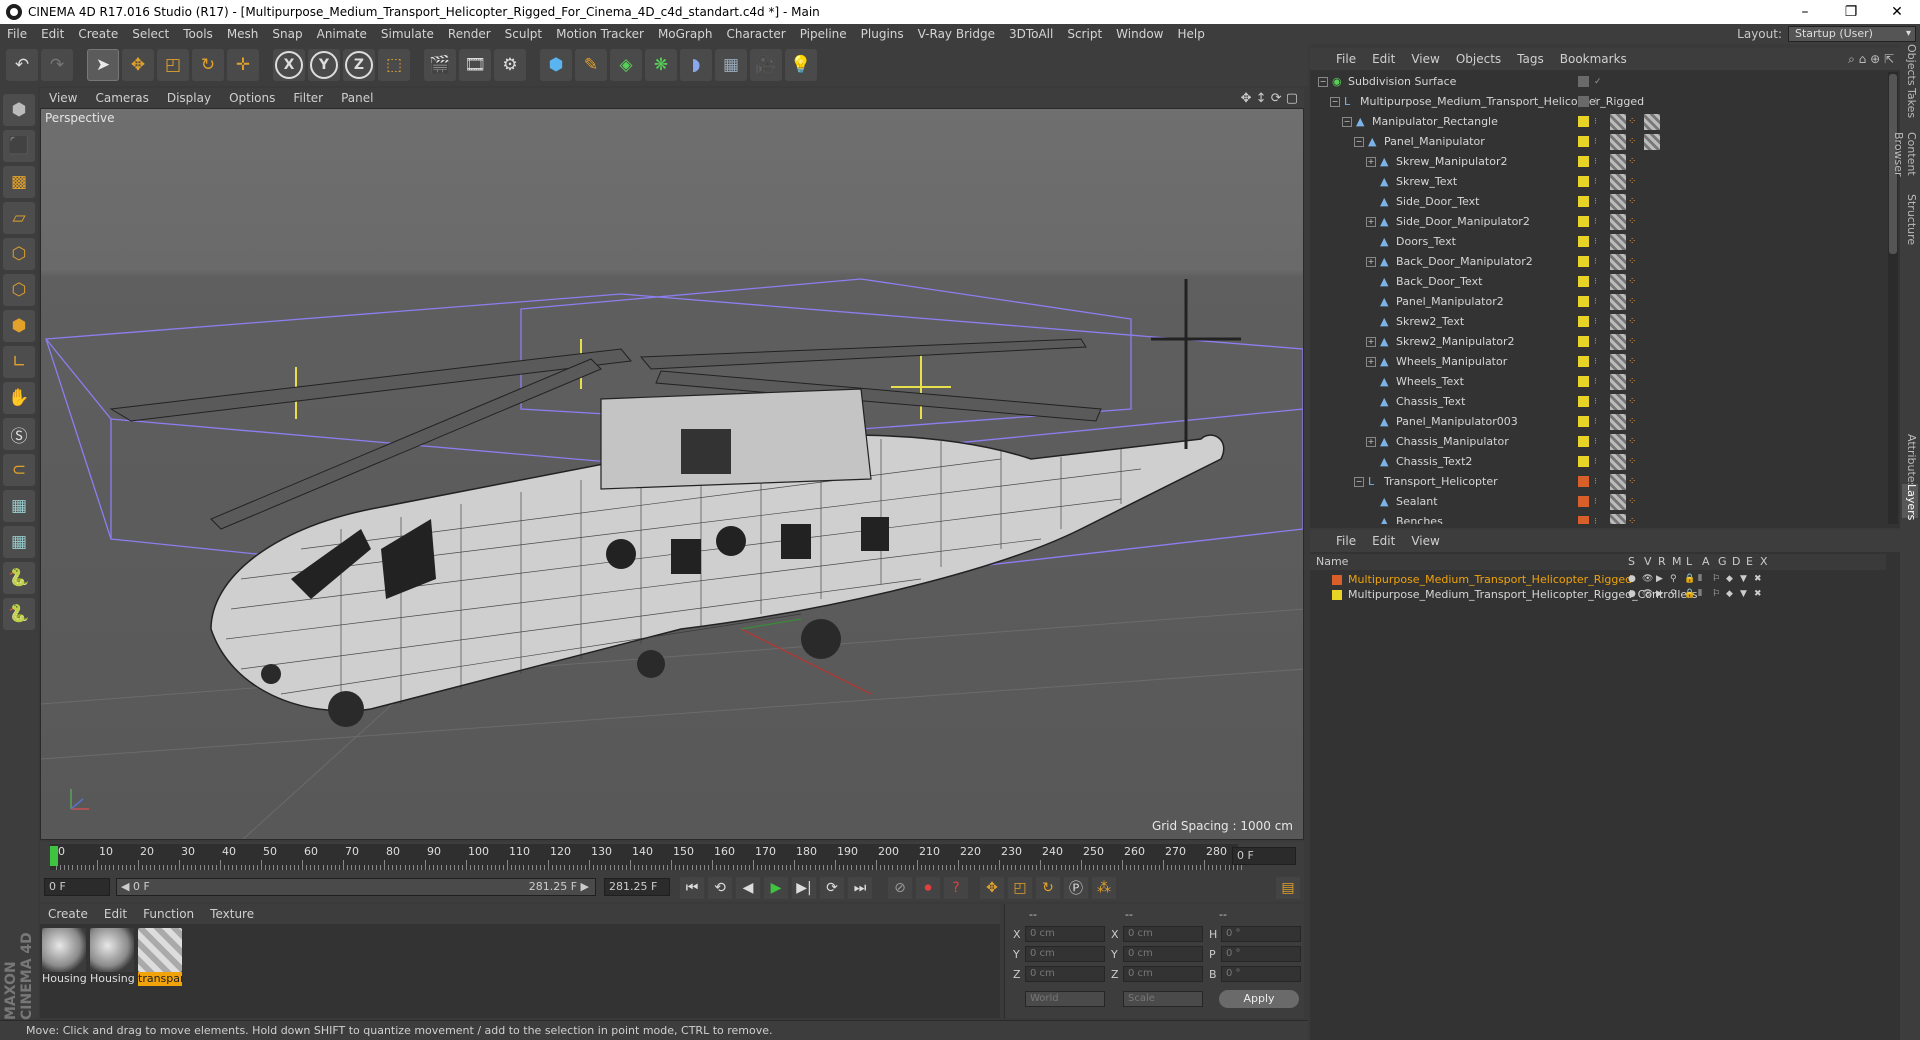 This screenshot has width=1920, height=1040. I want to click on sculpt-grid-icon: ▦, so click(19, 506).